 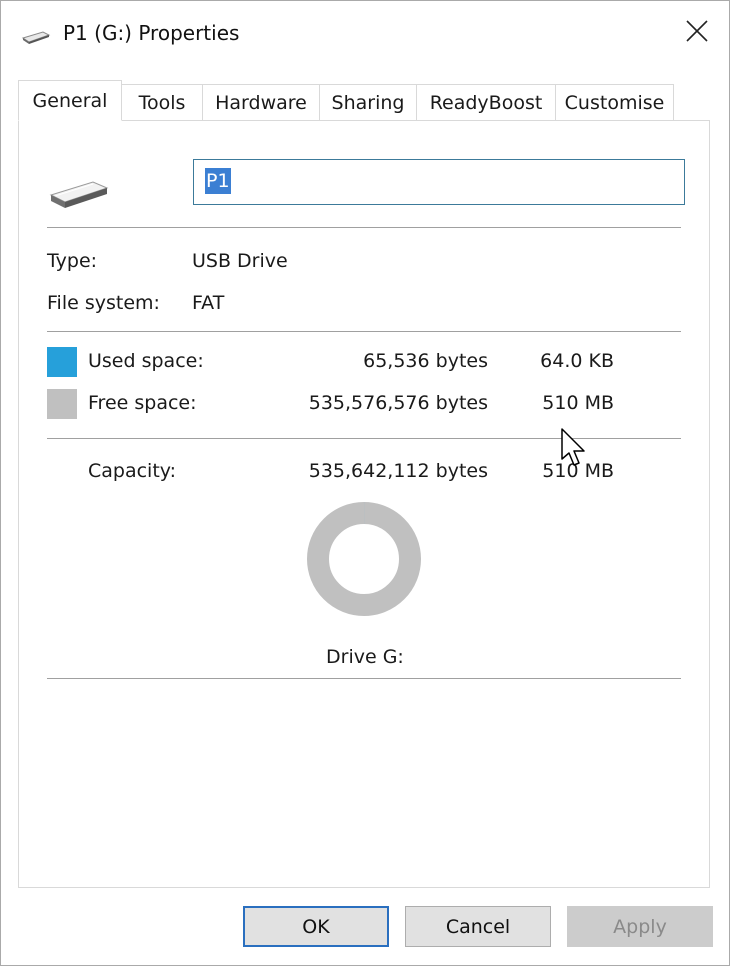 What do you see at coordinates (151, 33) in the screenshot?
I see `window-title: P1 (G:) Properties` at bounding box center [151, 33].